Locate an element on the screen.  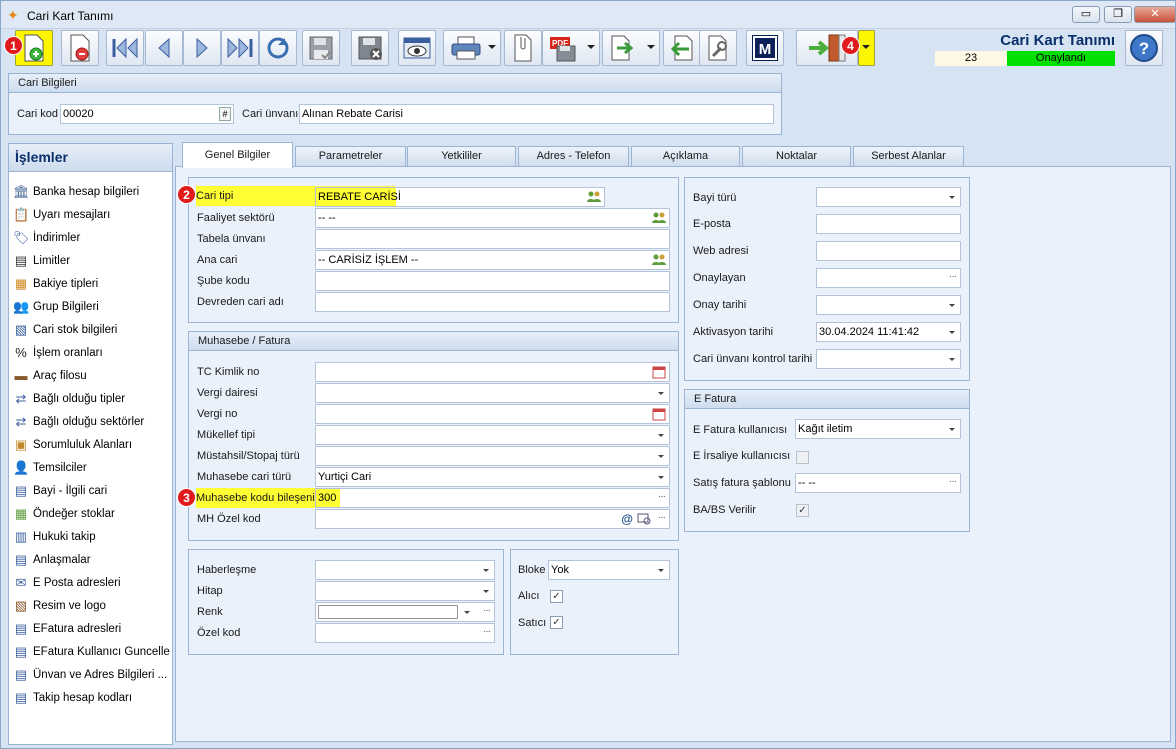
next-record-button is located at coordinates (202, 48).